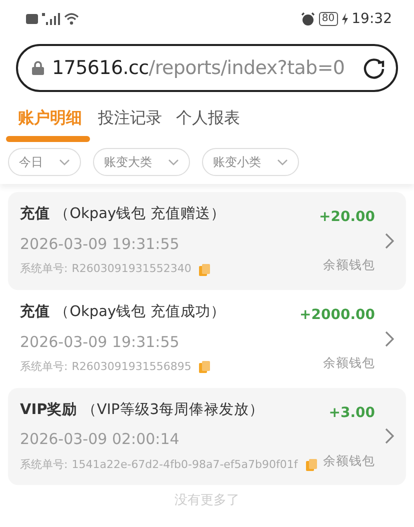 This screenshot has height=527, width=414. Describe the element at coordinates (132, 269) in the screenshot. I see `order-number: R2603091931552340` at that location.